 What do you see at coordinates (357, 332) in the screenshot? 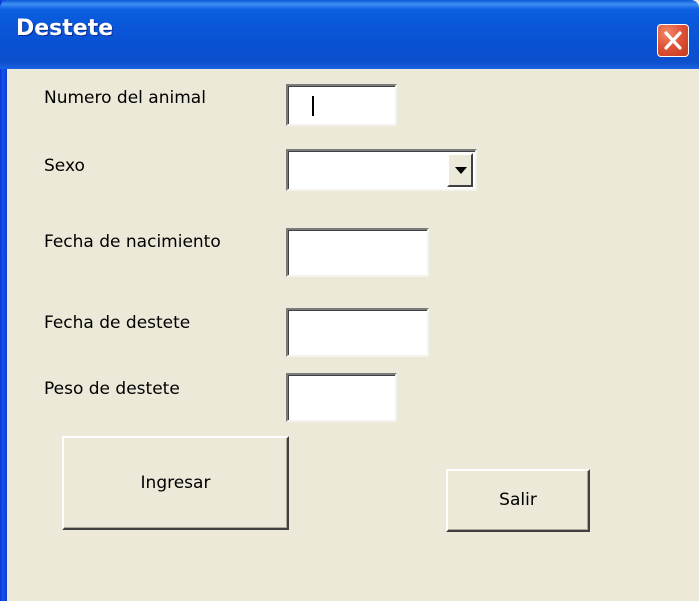
I see `weaning-date-input` at bounding box center [357, 332].